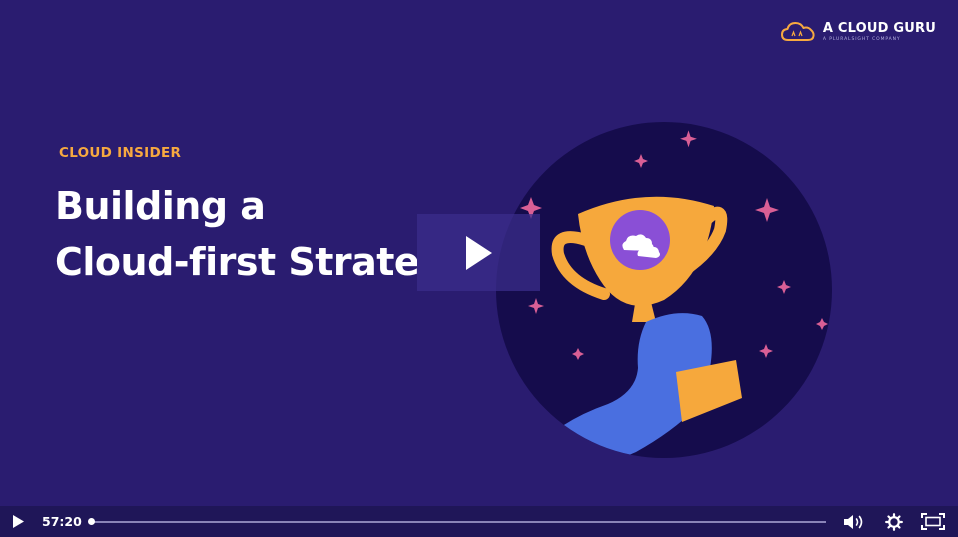 The image size is (958, 537). I want to click on progress-bar, so click(457, 521).